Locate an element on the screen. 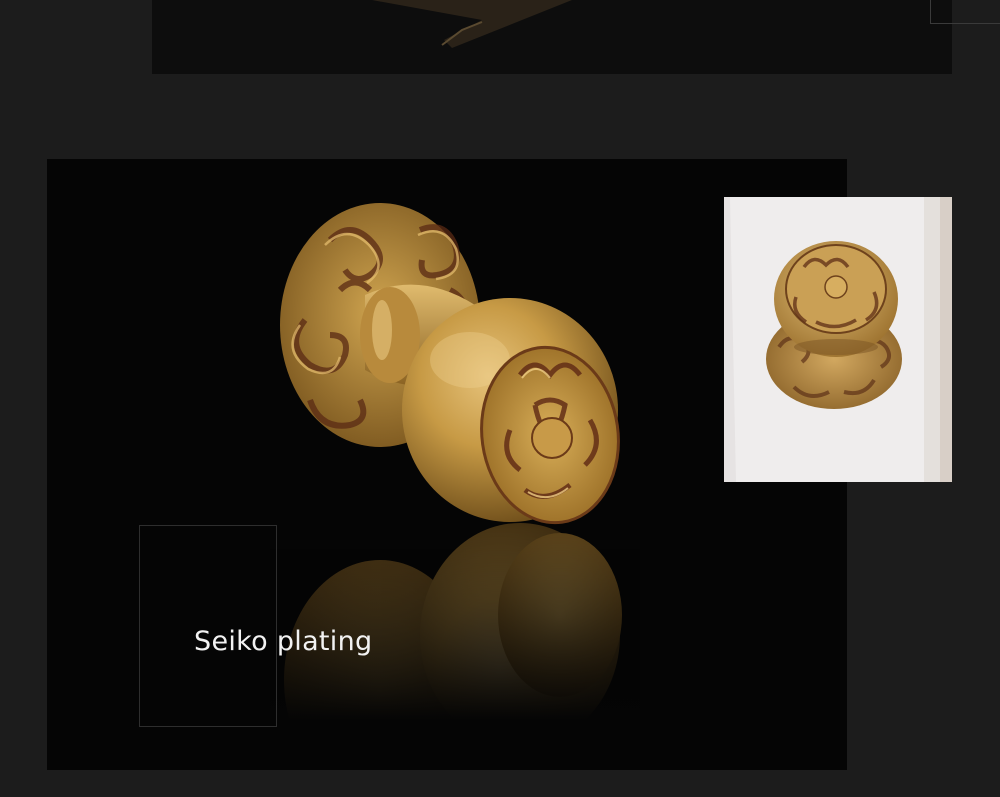 This screenshot has height=797, width=1000. installed-knob-image is located at coordinates (838, 339).